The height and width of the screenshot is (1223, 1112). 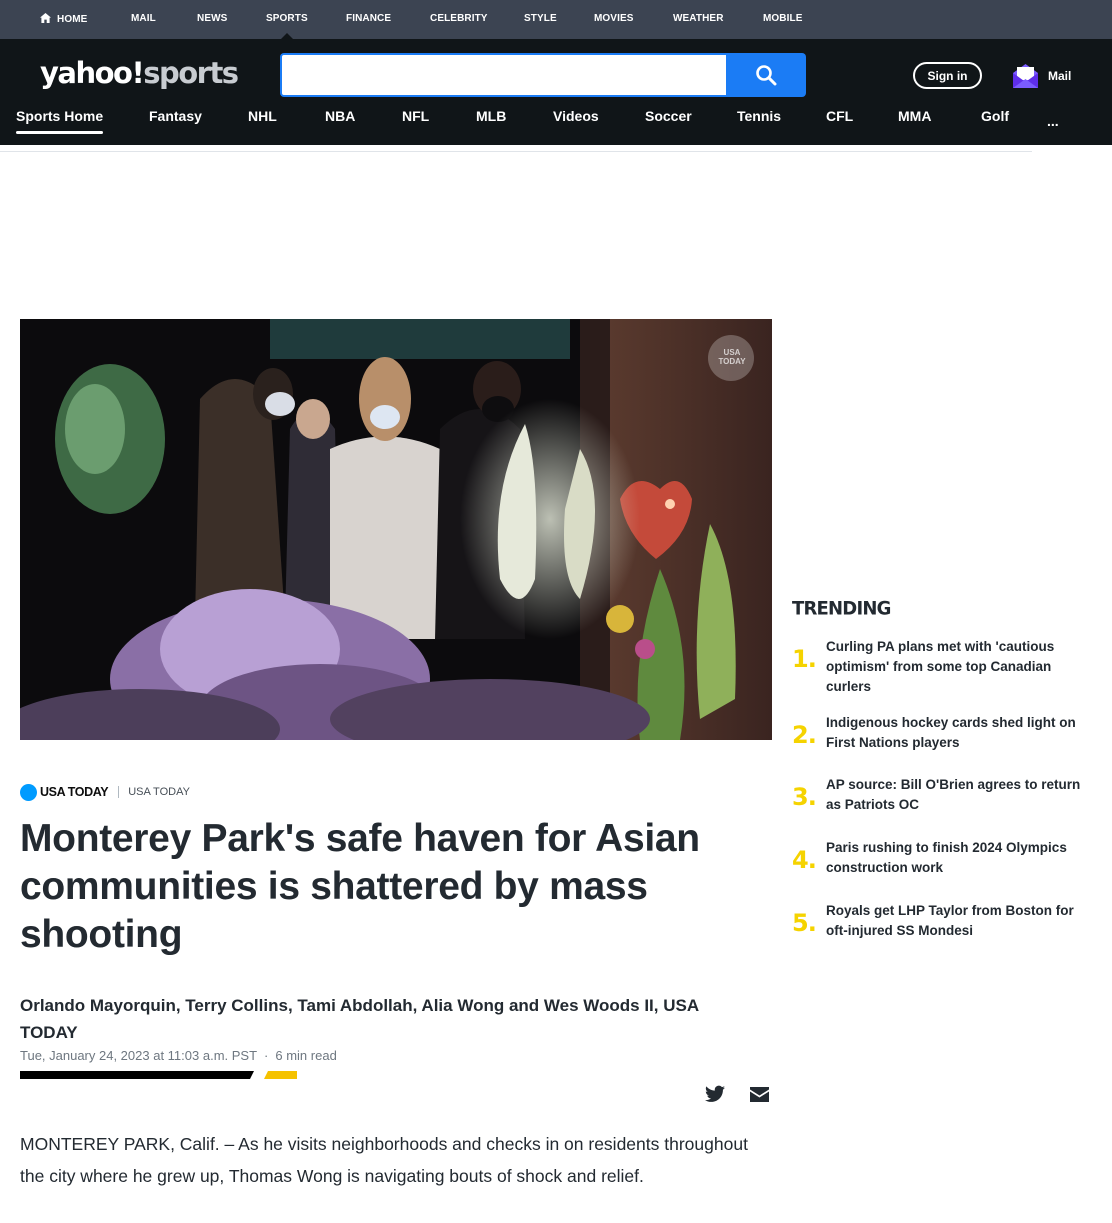 What do you see at coordinates (1059, 76) in the screenshot?
I see `mail-link: Mail` at bounding box center [1059, 76].